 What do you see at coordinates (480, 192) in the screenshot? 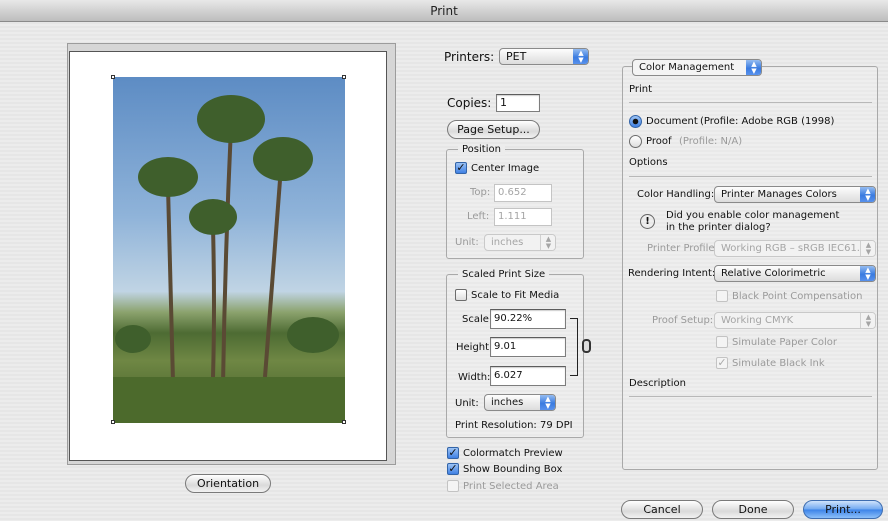
I see `top-label: Top:` at bounding box center [480, 192].